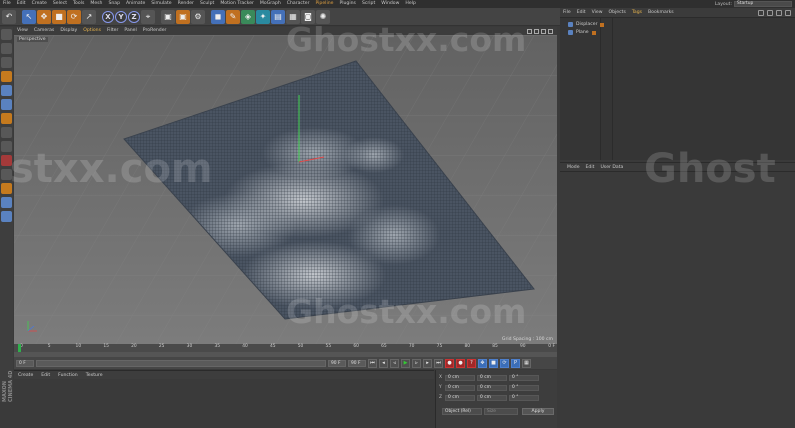 The image size is (795, 428). Describe the element at coordinates (25, 375) in the screenshot. I see `material-menu-create: Create` at that location.